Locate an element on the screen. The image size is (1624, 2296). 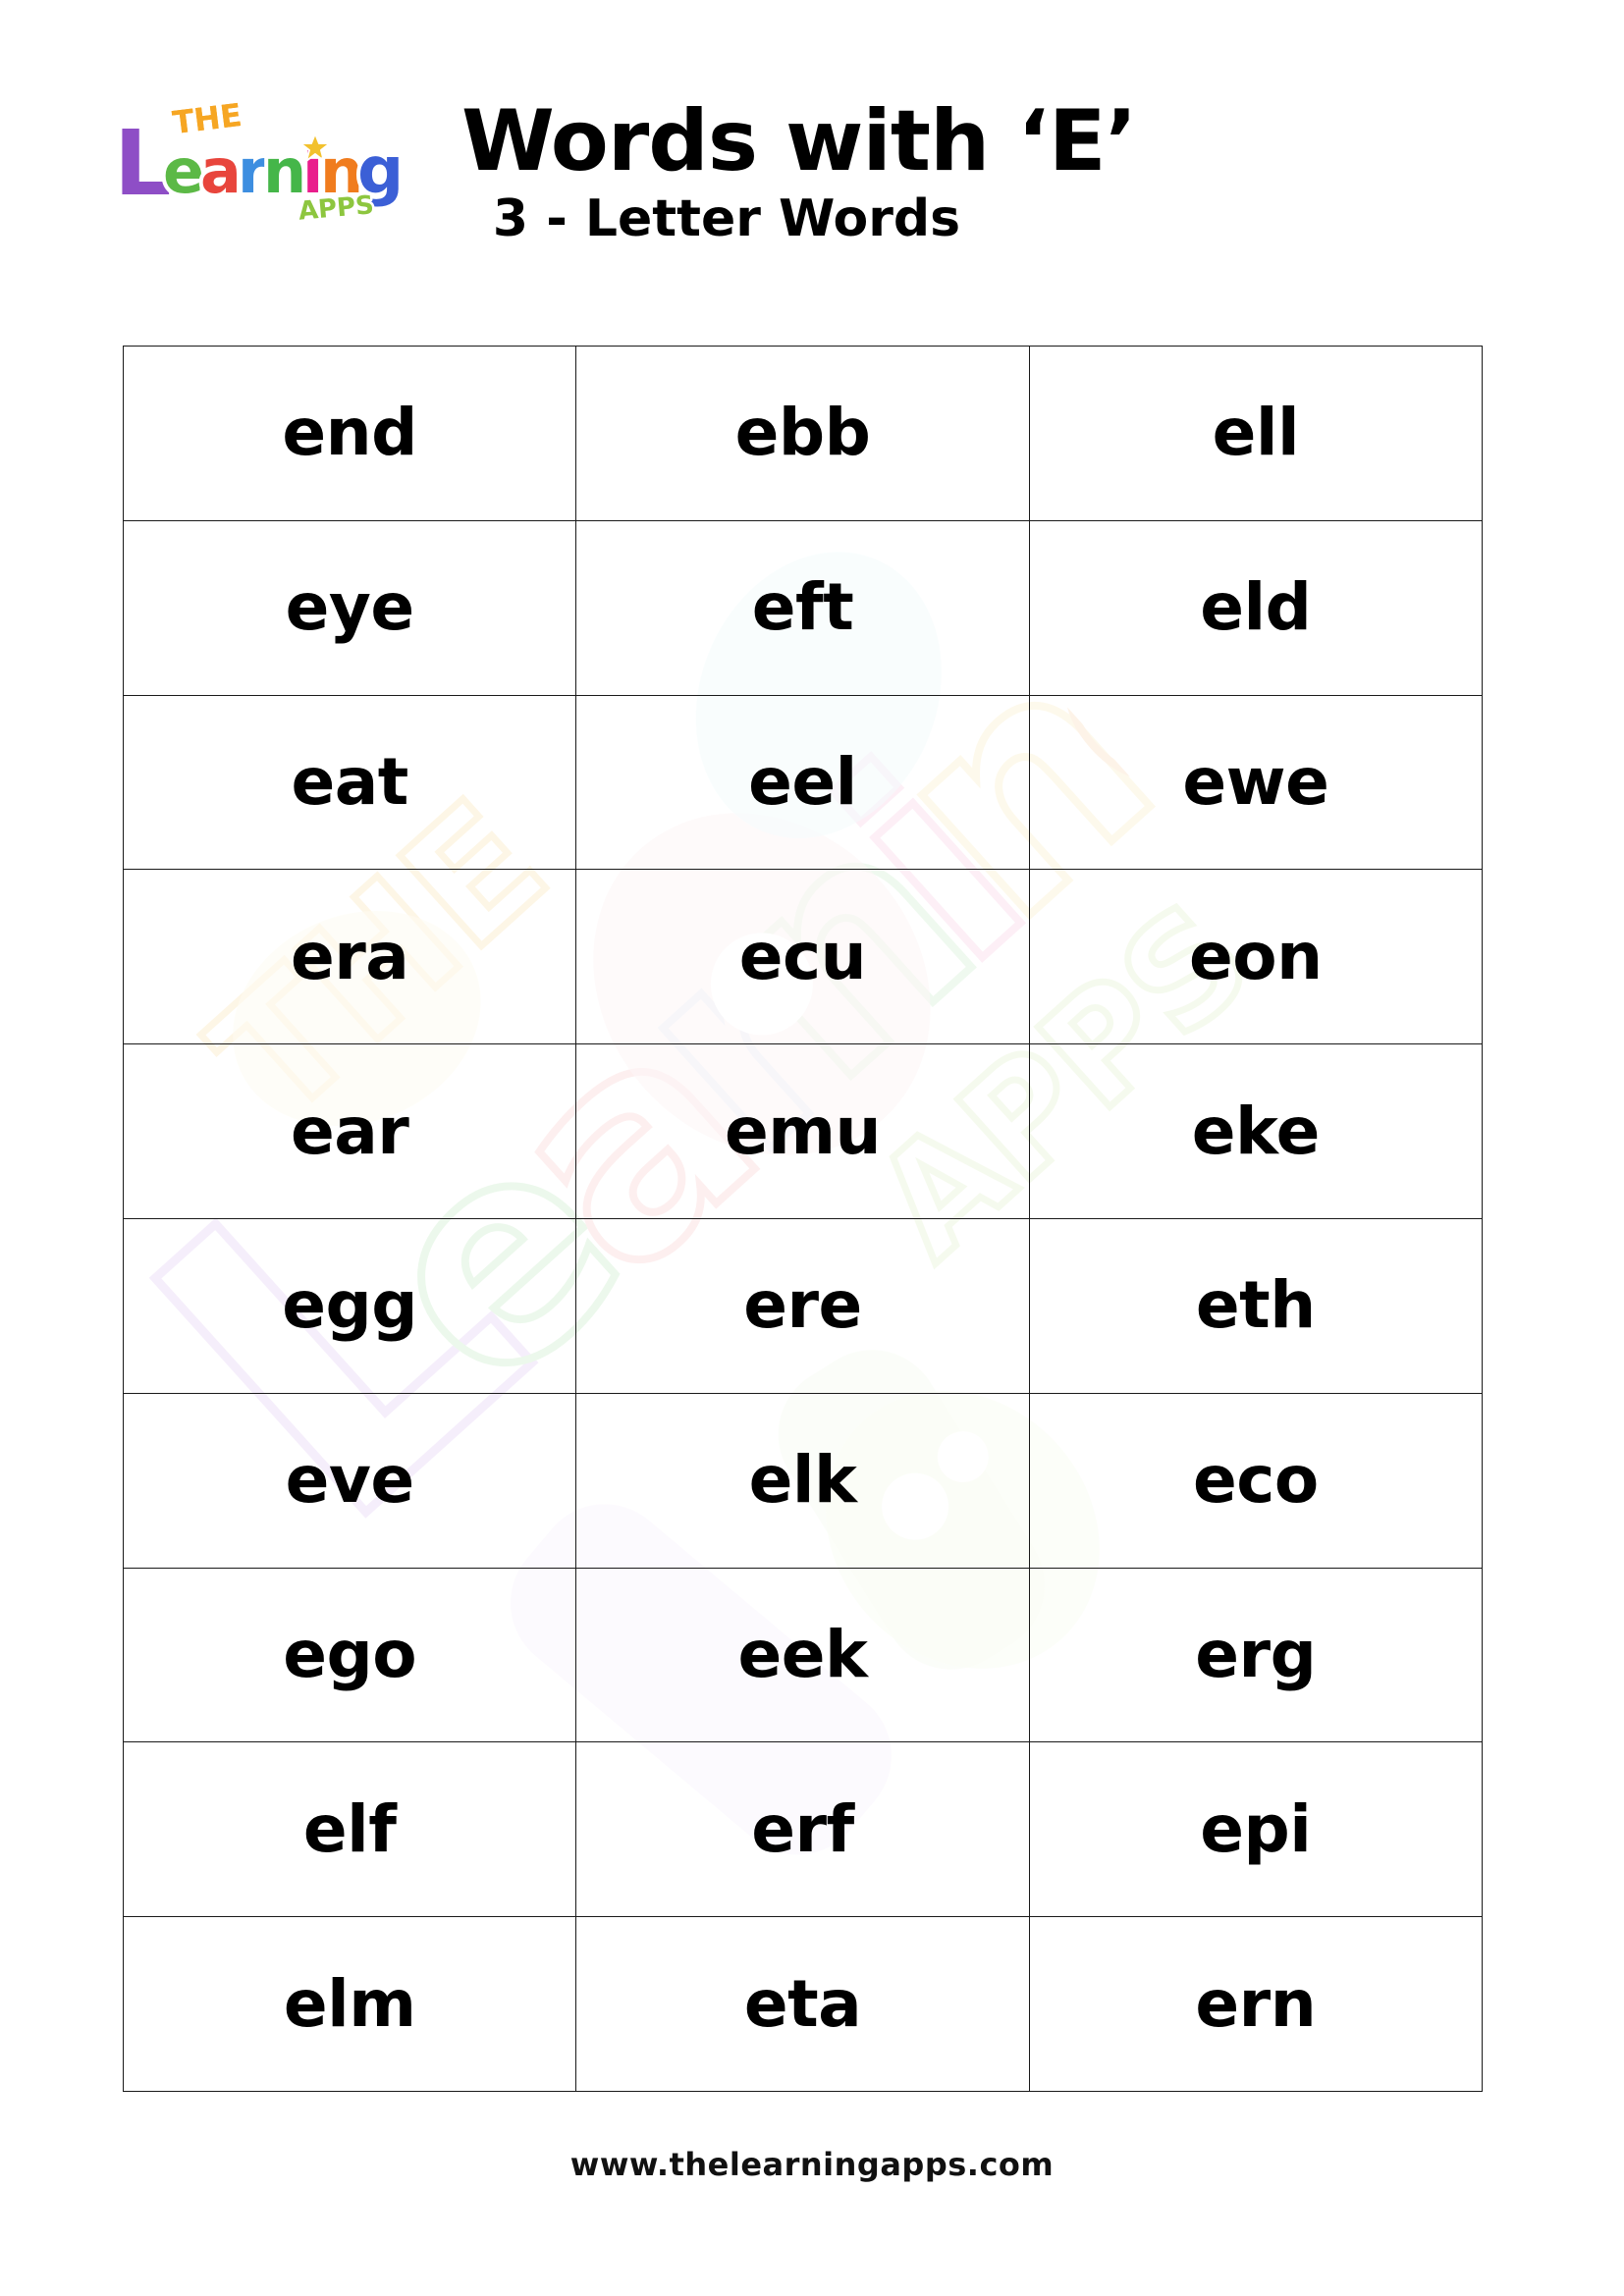
word-text: era is located at coordinates (349, 956).